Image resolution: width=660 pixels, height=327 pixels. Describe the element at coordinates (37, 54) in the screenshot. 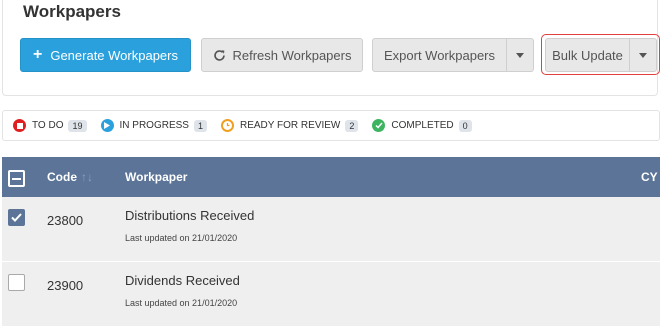

I see `plus-icon: +` at that location.